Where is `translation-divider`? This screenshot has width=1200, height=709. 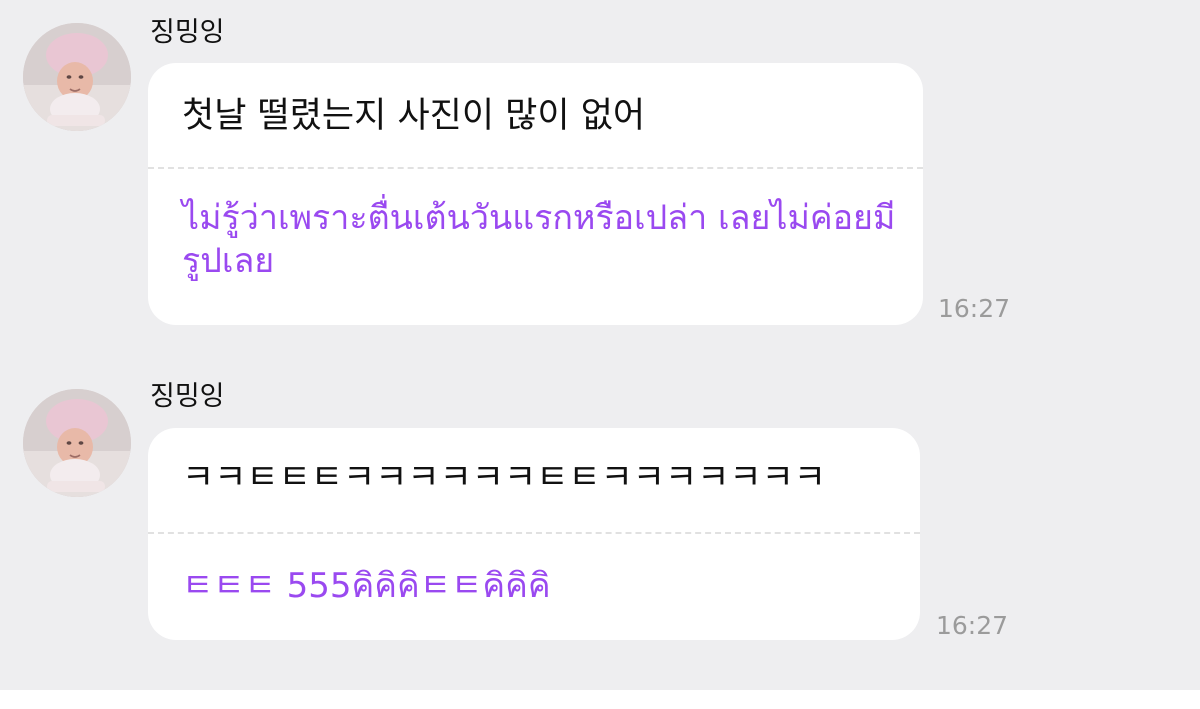
translation-divider is located at coordinates (534, 533).